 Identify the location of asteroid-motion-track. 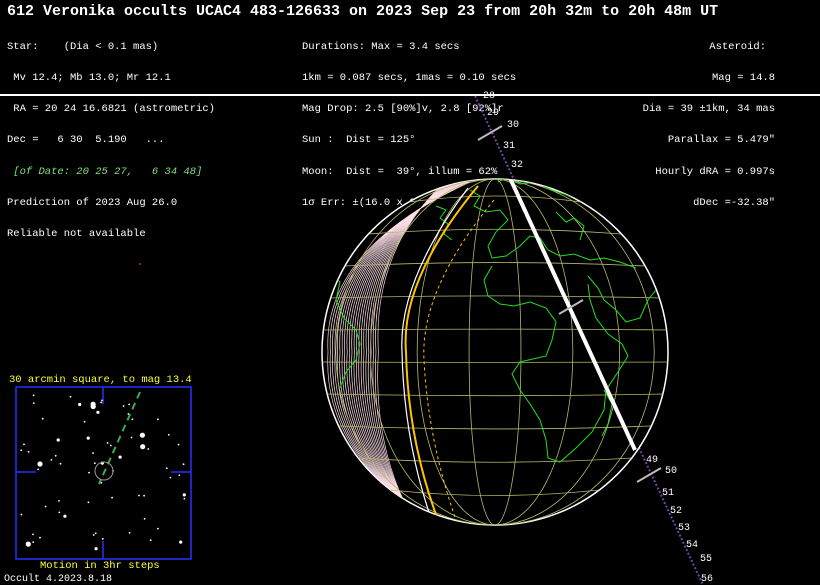
(119, 438).